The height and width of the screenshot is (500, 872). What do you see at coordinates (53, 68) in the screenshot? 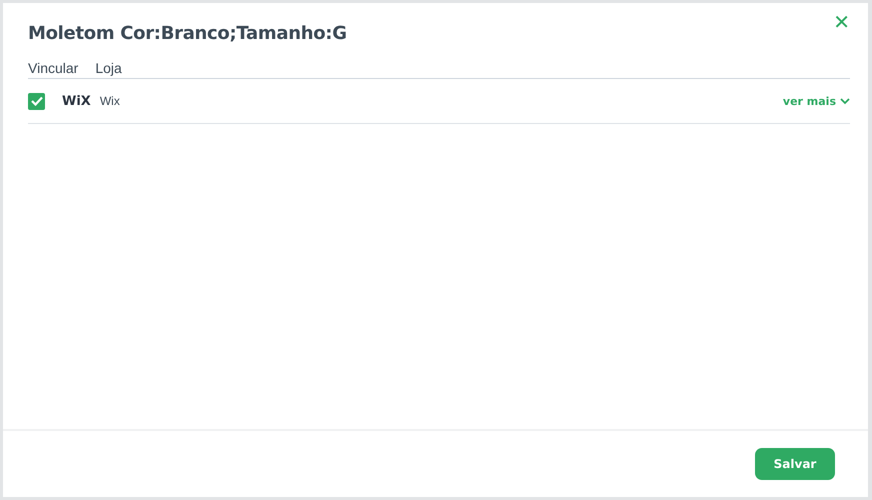
I see `column-header: Vincular` at bounding box center [53, 68].